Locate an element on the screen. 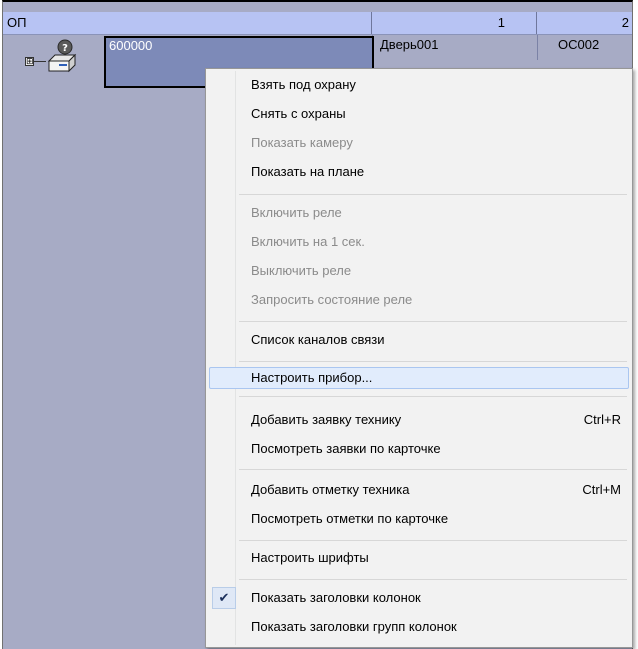 This screenshot has height=649, width=638. menu-item-label: Выключить реле is located at coordinates (301, 270).